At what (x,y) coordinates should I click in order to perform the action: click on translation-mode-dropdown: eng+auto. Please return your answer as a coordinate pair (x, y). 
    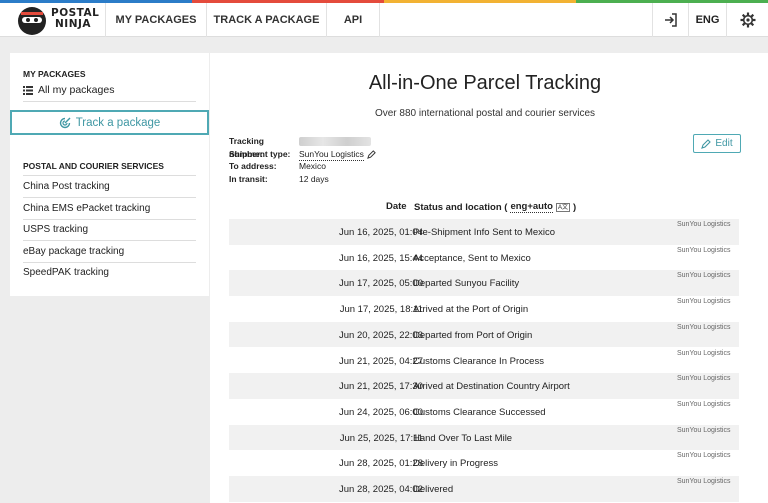
    Looking at the image, I should click on (531, 207).